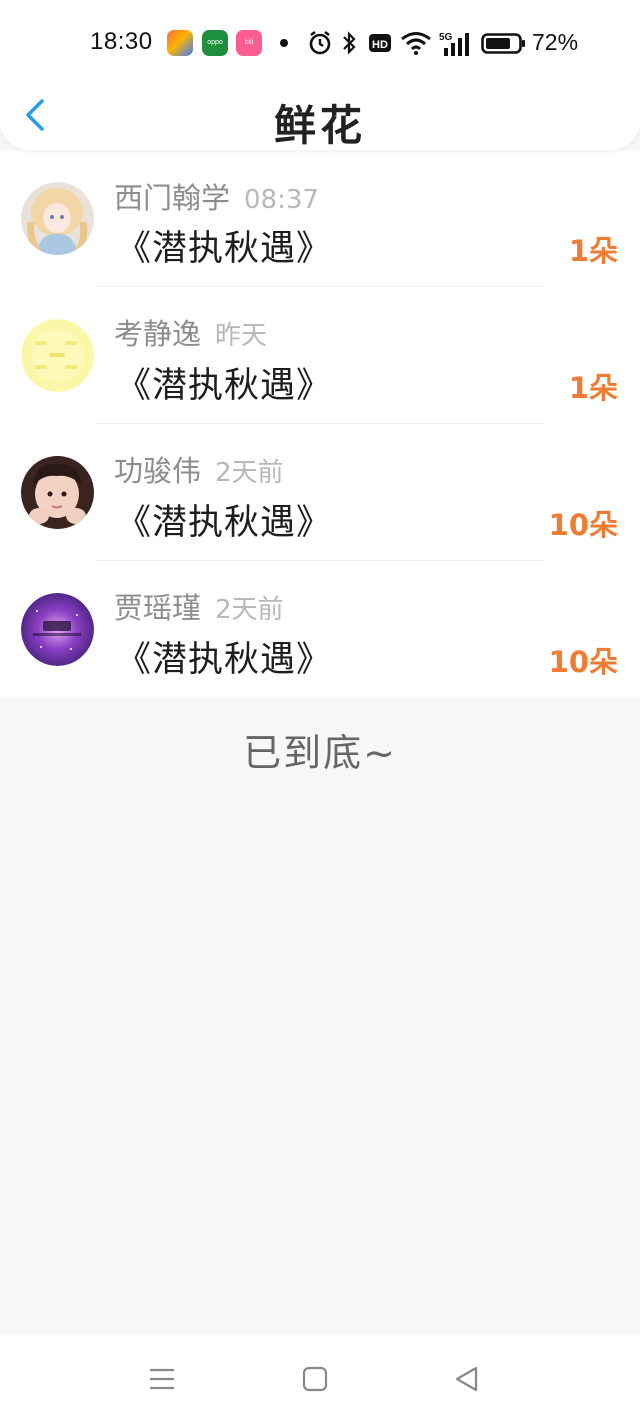 The image size is (640, 1422). I want to click on menu-icon, so click(162, 1379).